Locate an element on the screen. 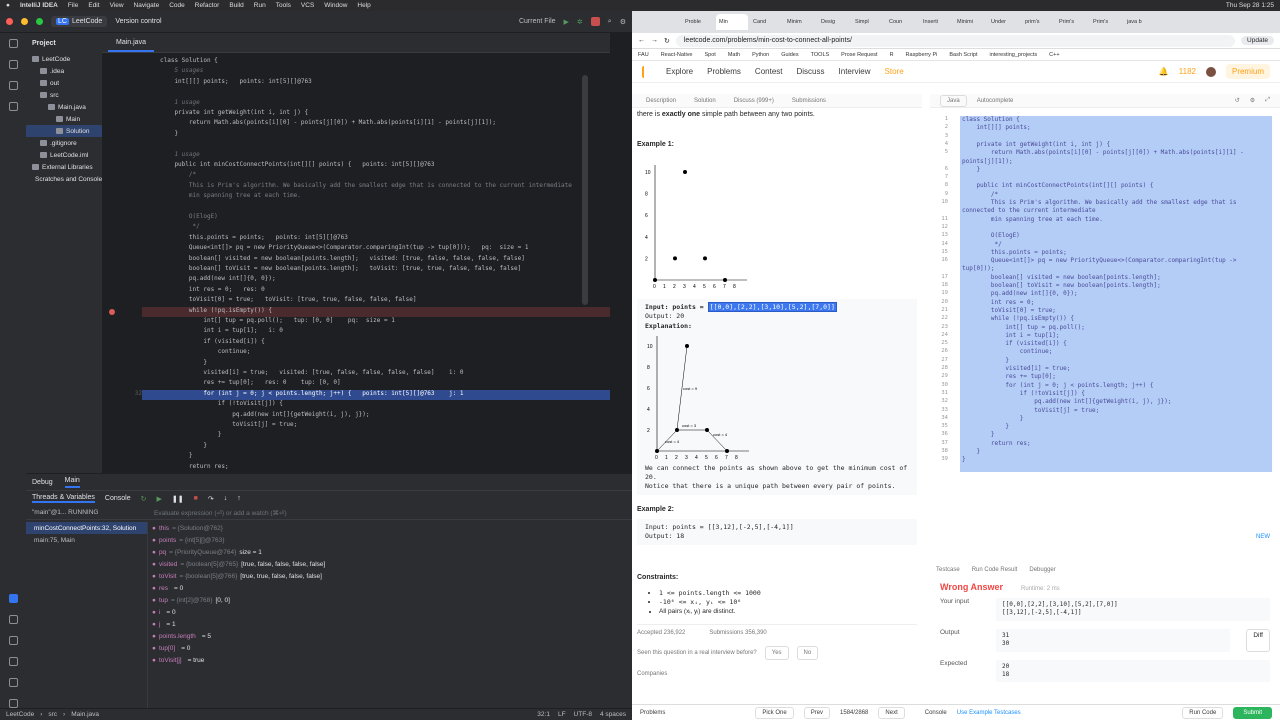 This screenshot has width=1280, height=720. variable-row: ● j = 1 is located at coordinates (392, 624).